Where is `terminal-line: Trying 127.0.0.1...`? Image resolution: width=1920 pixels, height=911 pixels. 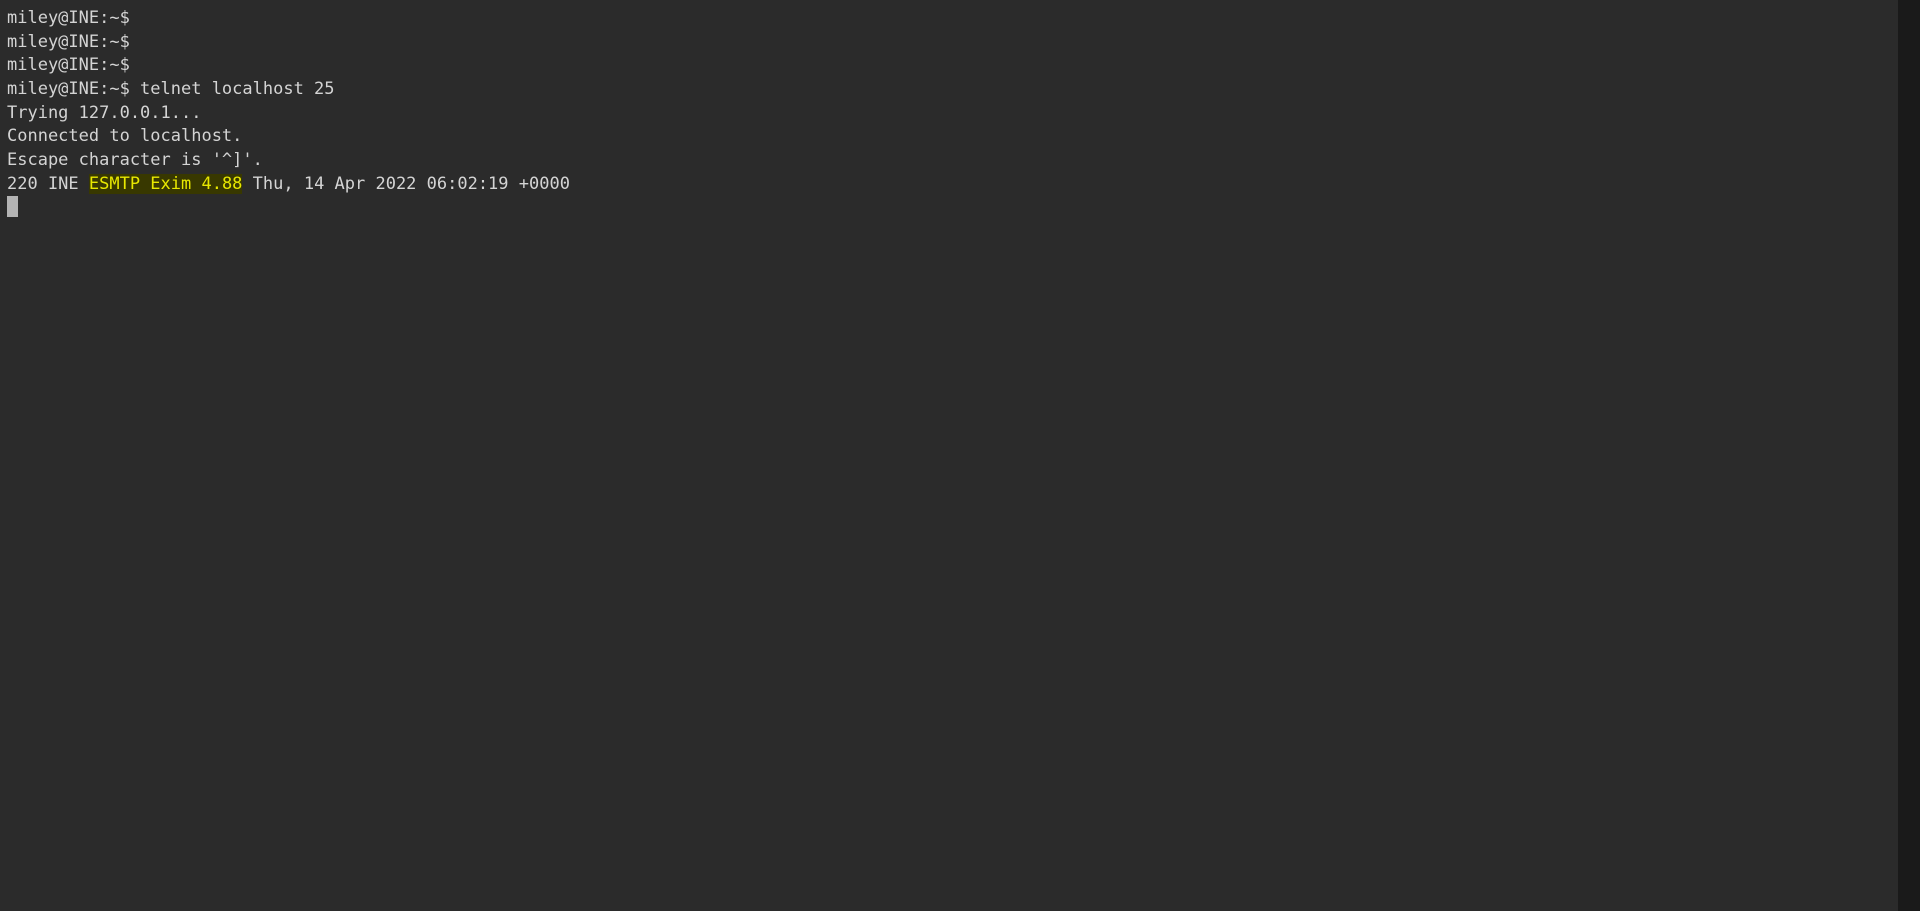 terminal-line: Trying 127.0.0.1... is located at coordinates (947, 114).